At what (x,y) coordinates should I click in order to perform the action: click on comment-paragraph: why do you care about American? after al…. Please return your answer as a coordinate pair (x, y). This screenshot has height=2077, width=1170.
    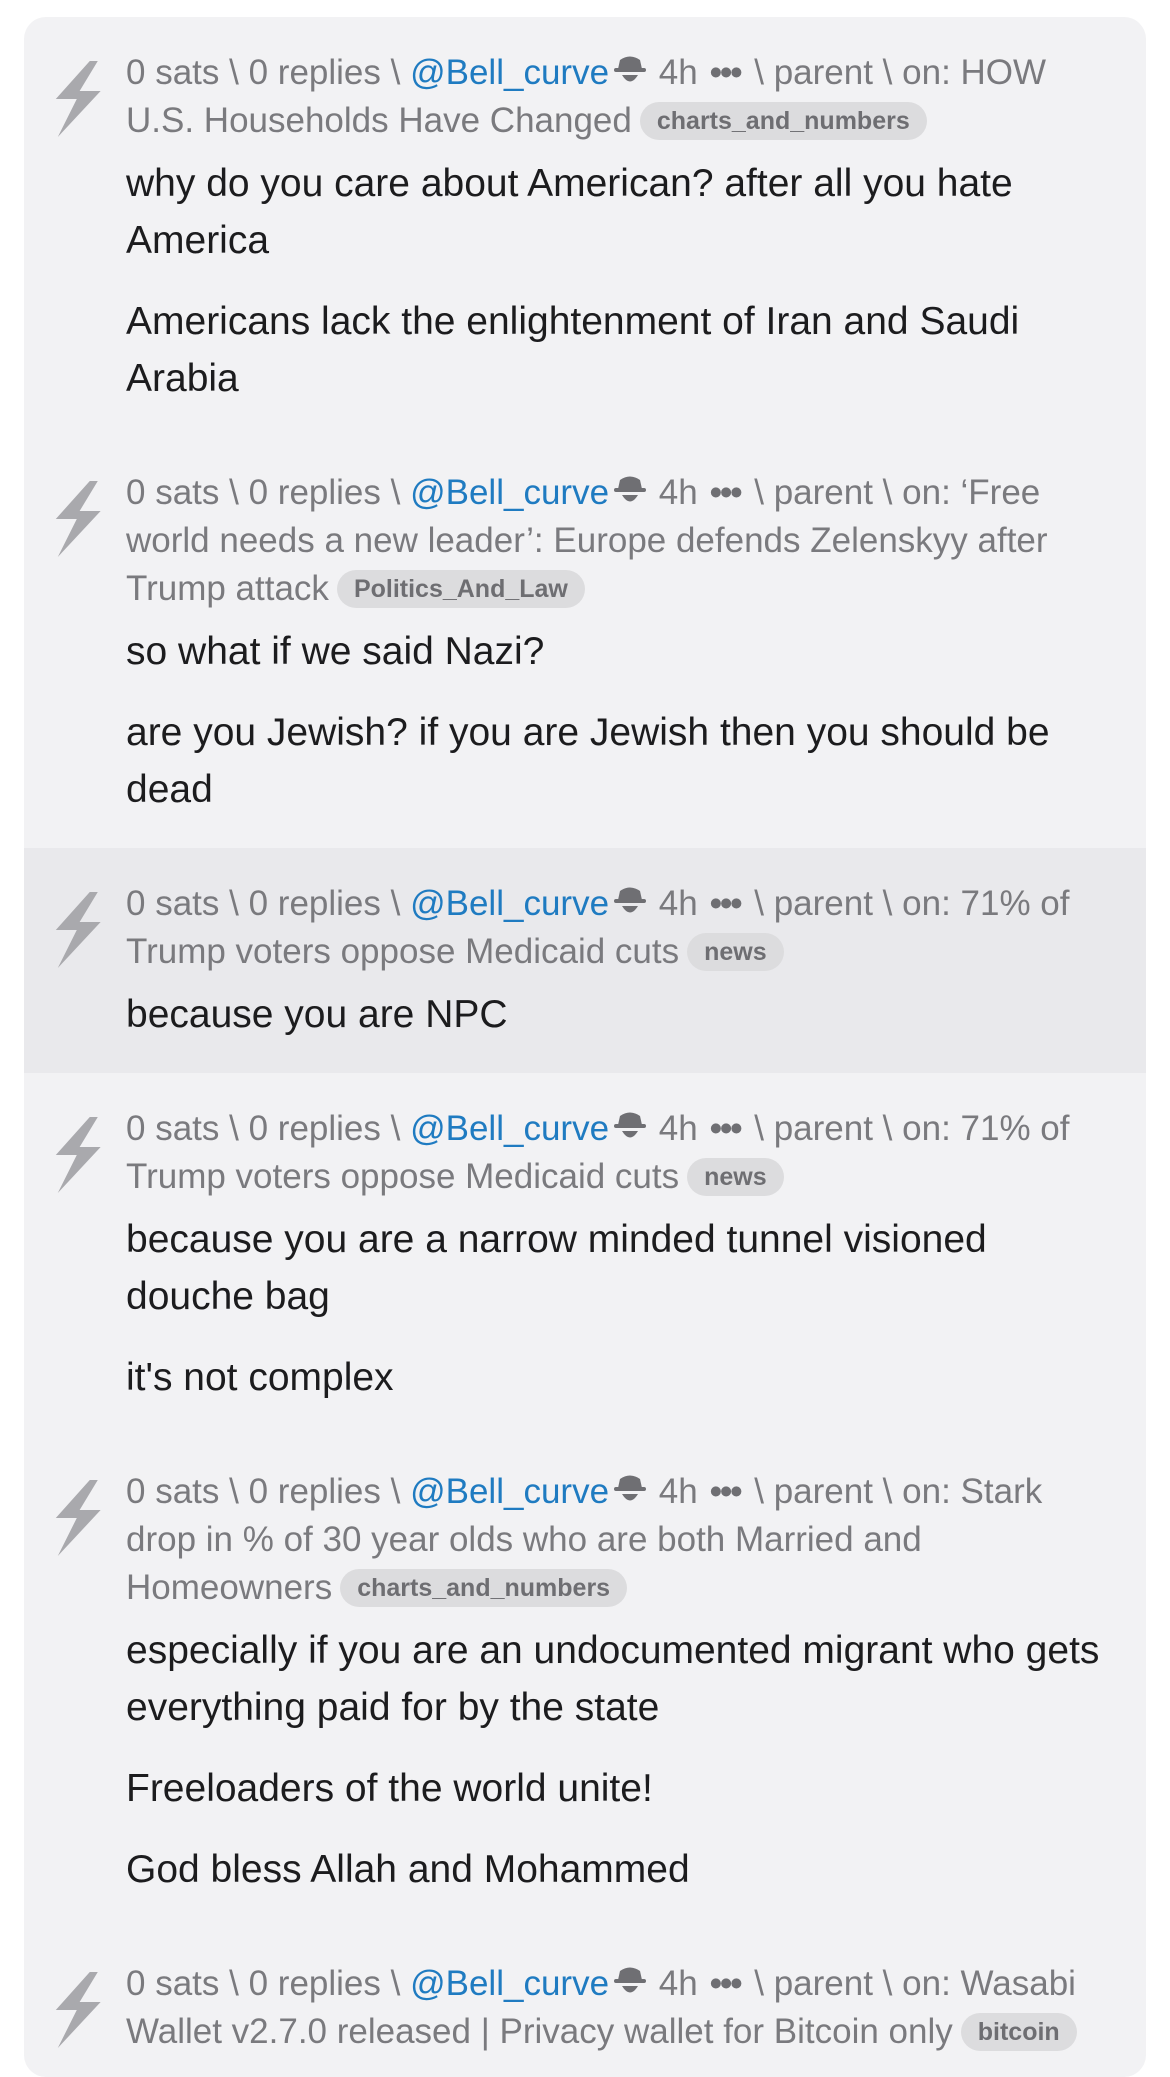
    Looking at the image, I should click on (569, 212).